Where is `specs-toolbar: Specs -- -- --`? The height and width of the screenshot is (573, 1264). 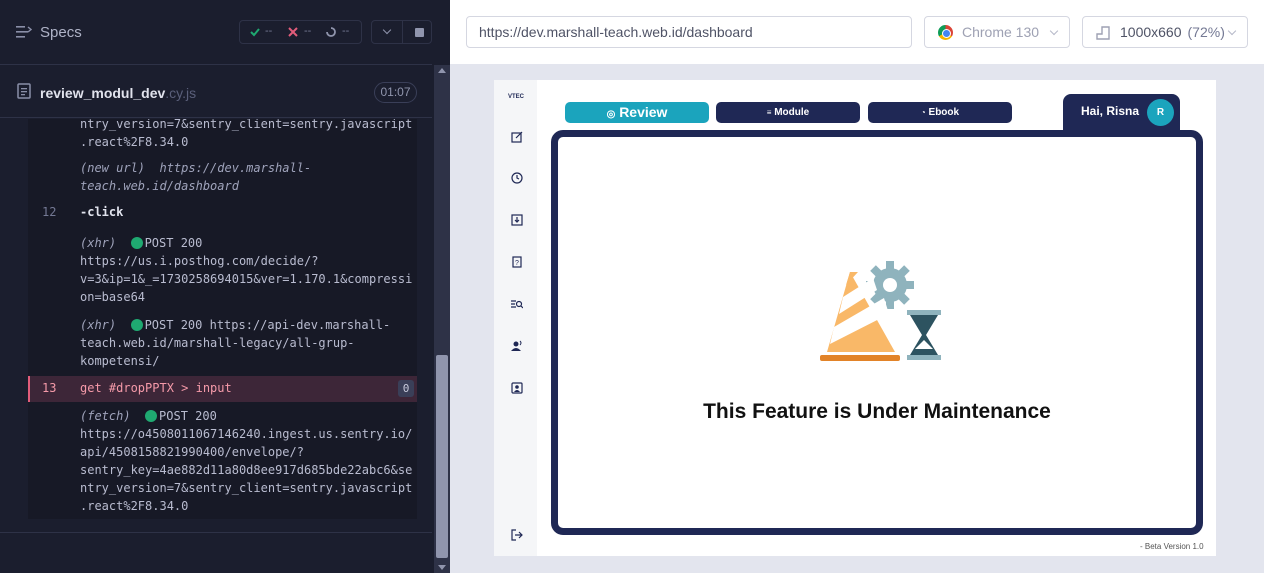 specs-toolbar: Specs -- -- -- is located at coordinates (216, 32).